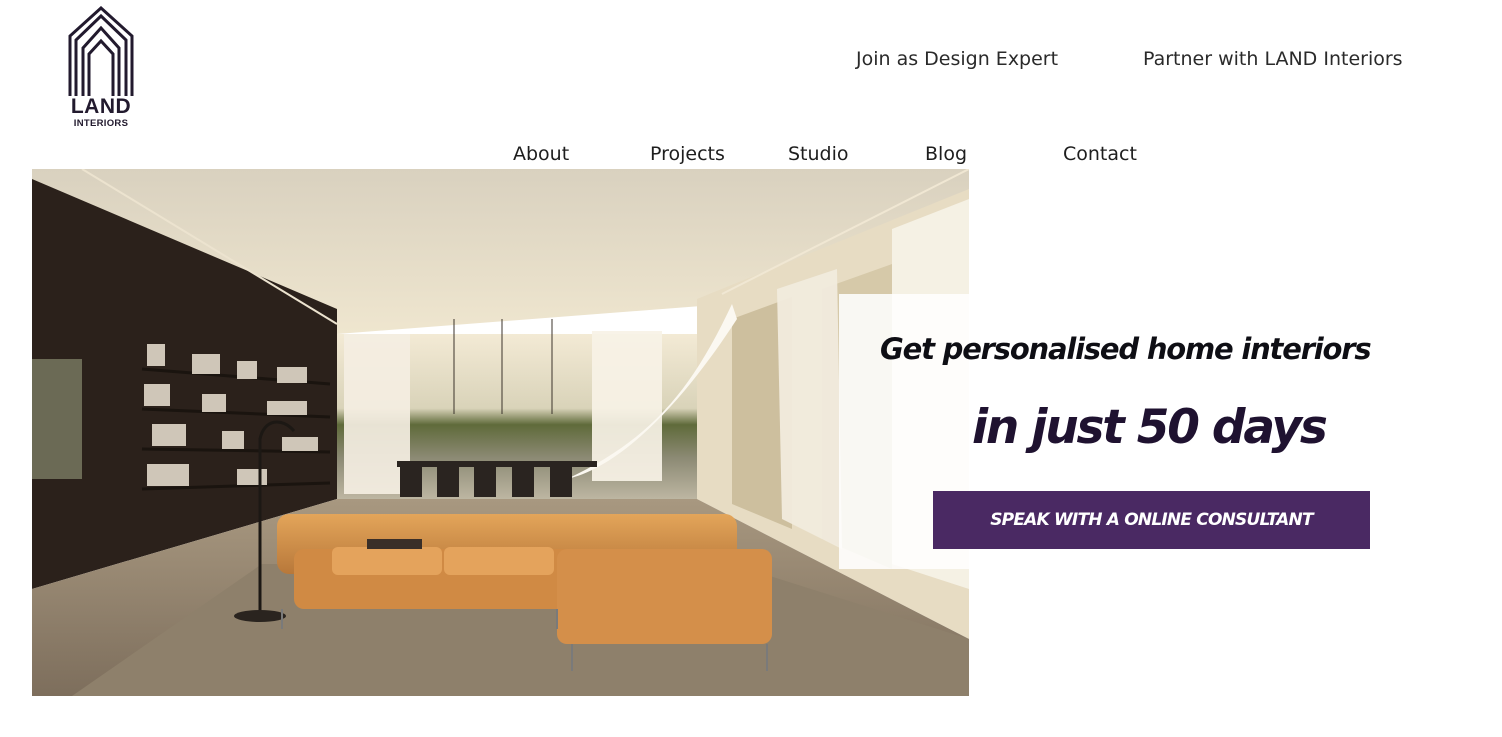 The height and width of the screenshot is (737, 1502). Describe the element at coordinates (101, 123) in the screenshot. I see `logo-subname: INTERIORS` at that location.